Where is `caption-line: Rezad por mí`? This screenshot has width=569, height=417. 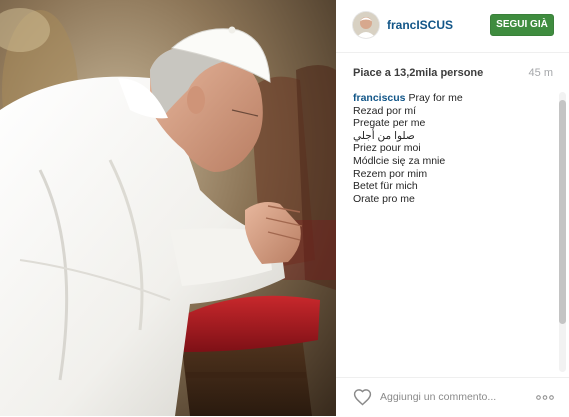
caption-line: Rezad por mí is located at coordinates (385, 110).